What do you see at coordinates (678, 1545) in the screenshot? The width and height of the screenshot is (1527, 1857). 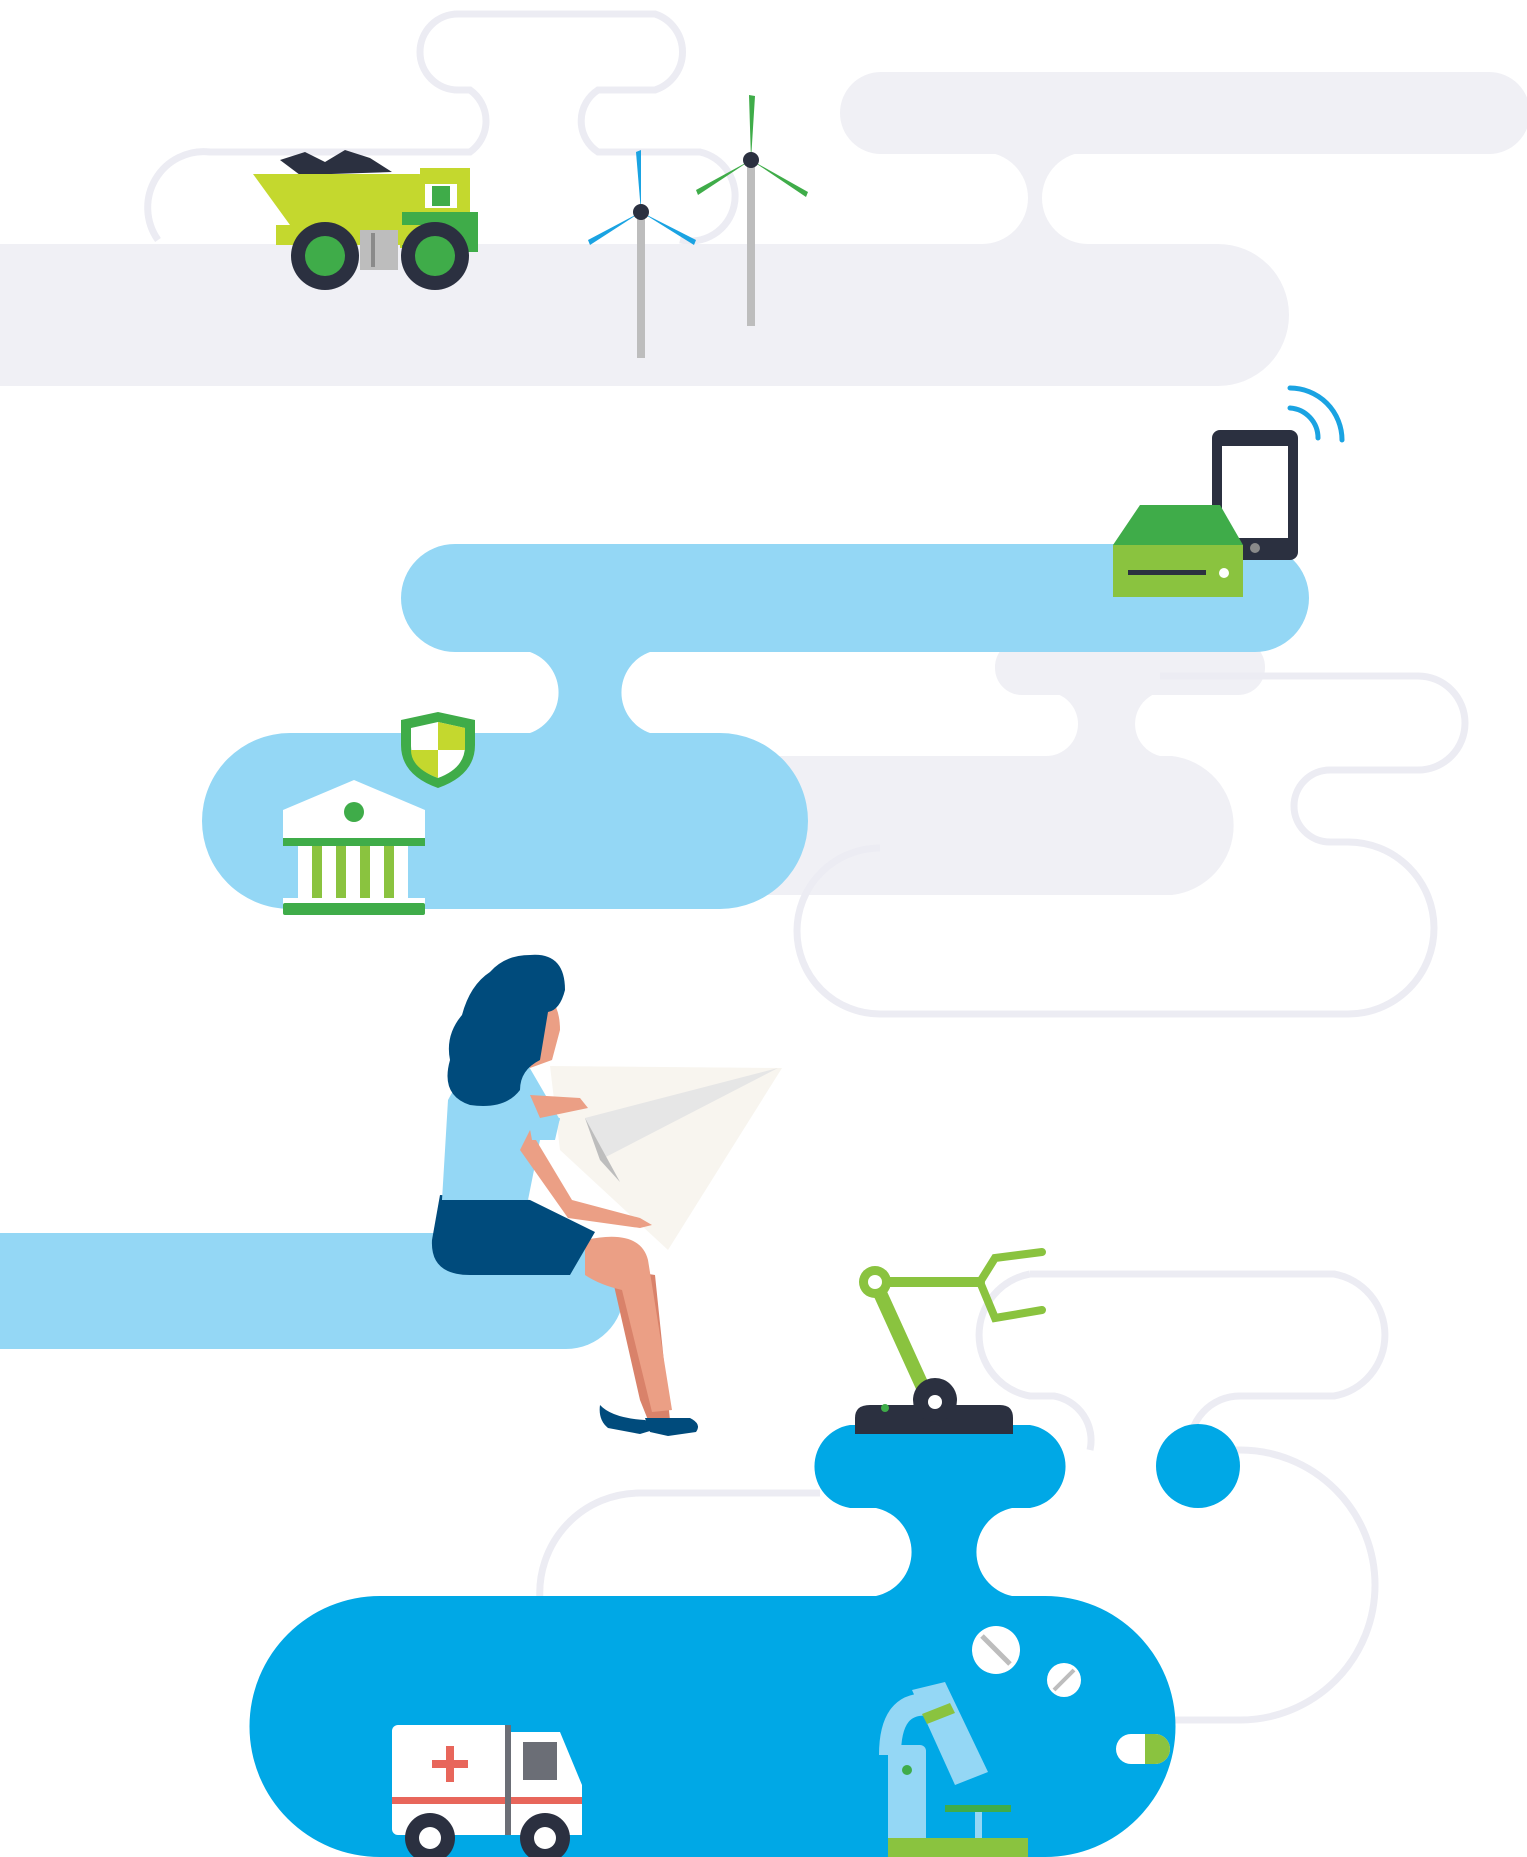 I see `outline-cloud-lower-left` at bounding box center [678, 1545].